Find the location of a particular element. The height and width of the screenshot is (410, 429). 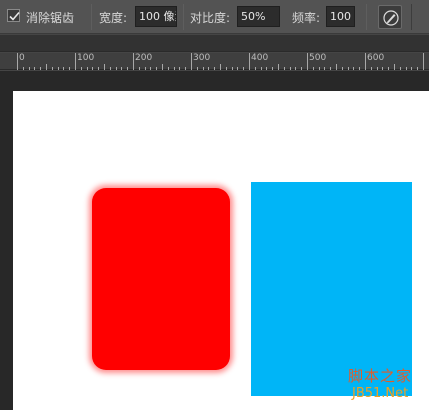

checkmark-icon is located at coordinates (14, 16).